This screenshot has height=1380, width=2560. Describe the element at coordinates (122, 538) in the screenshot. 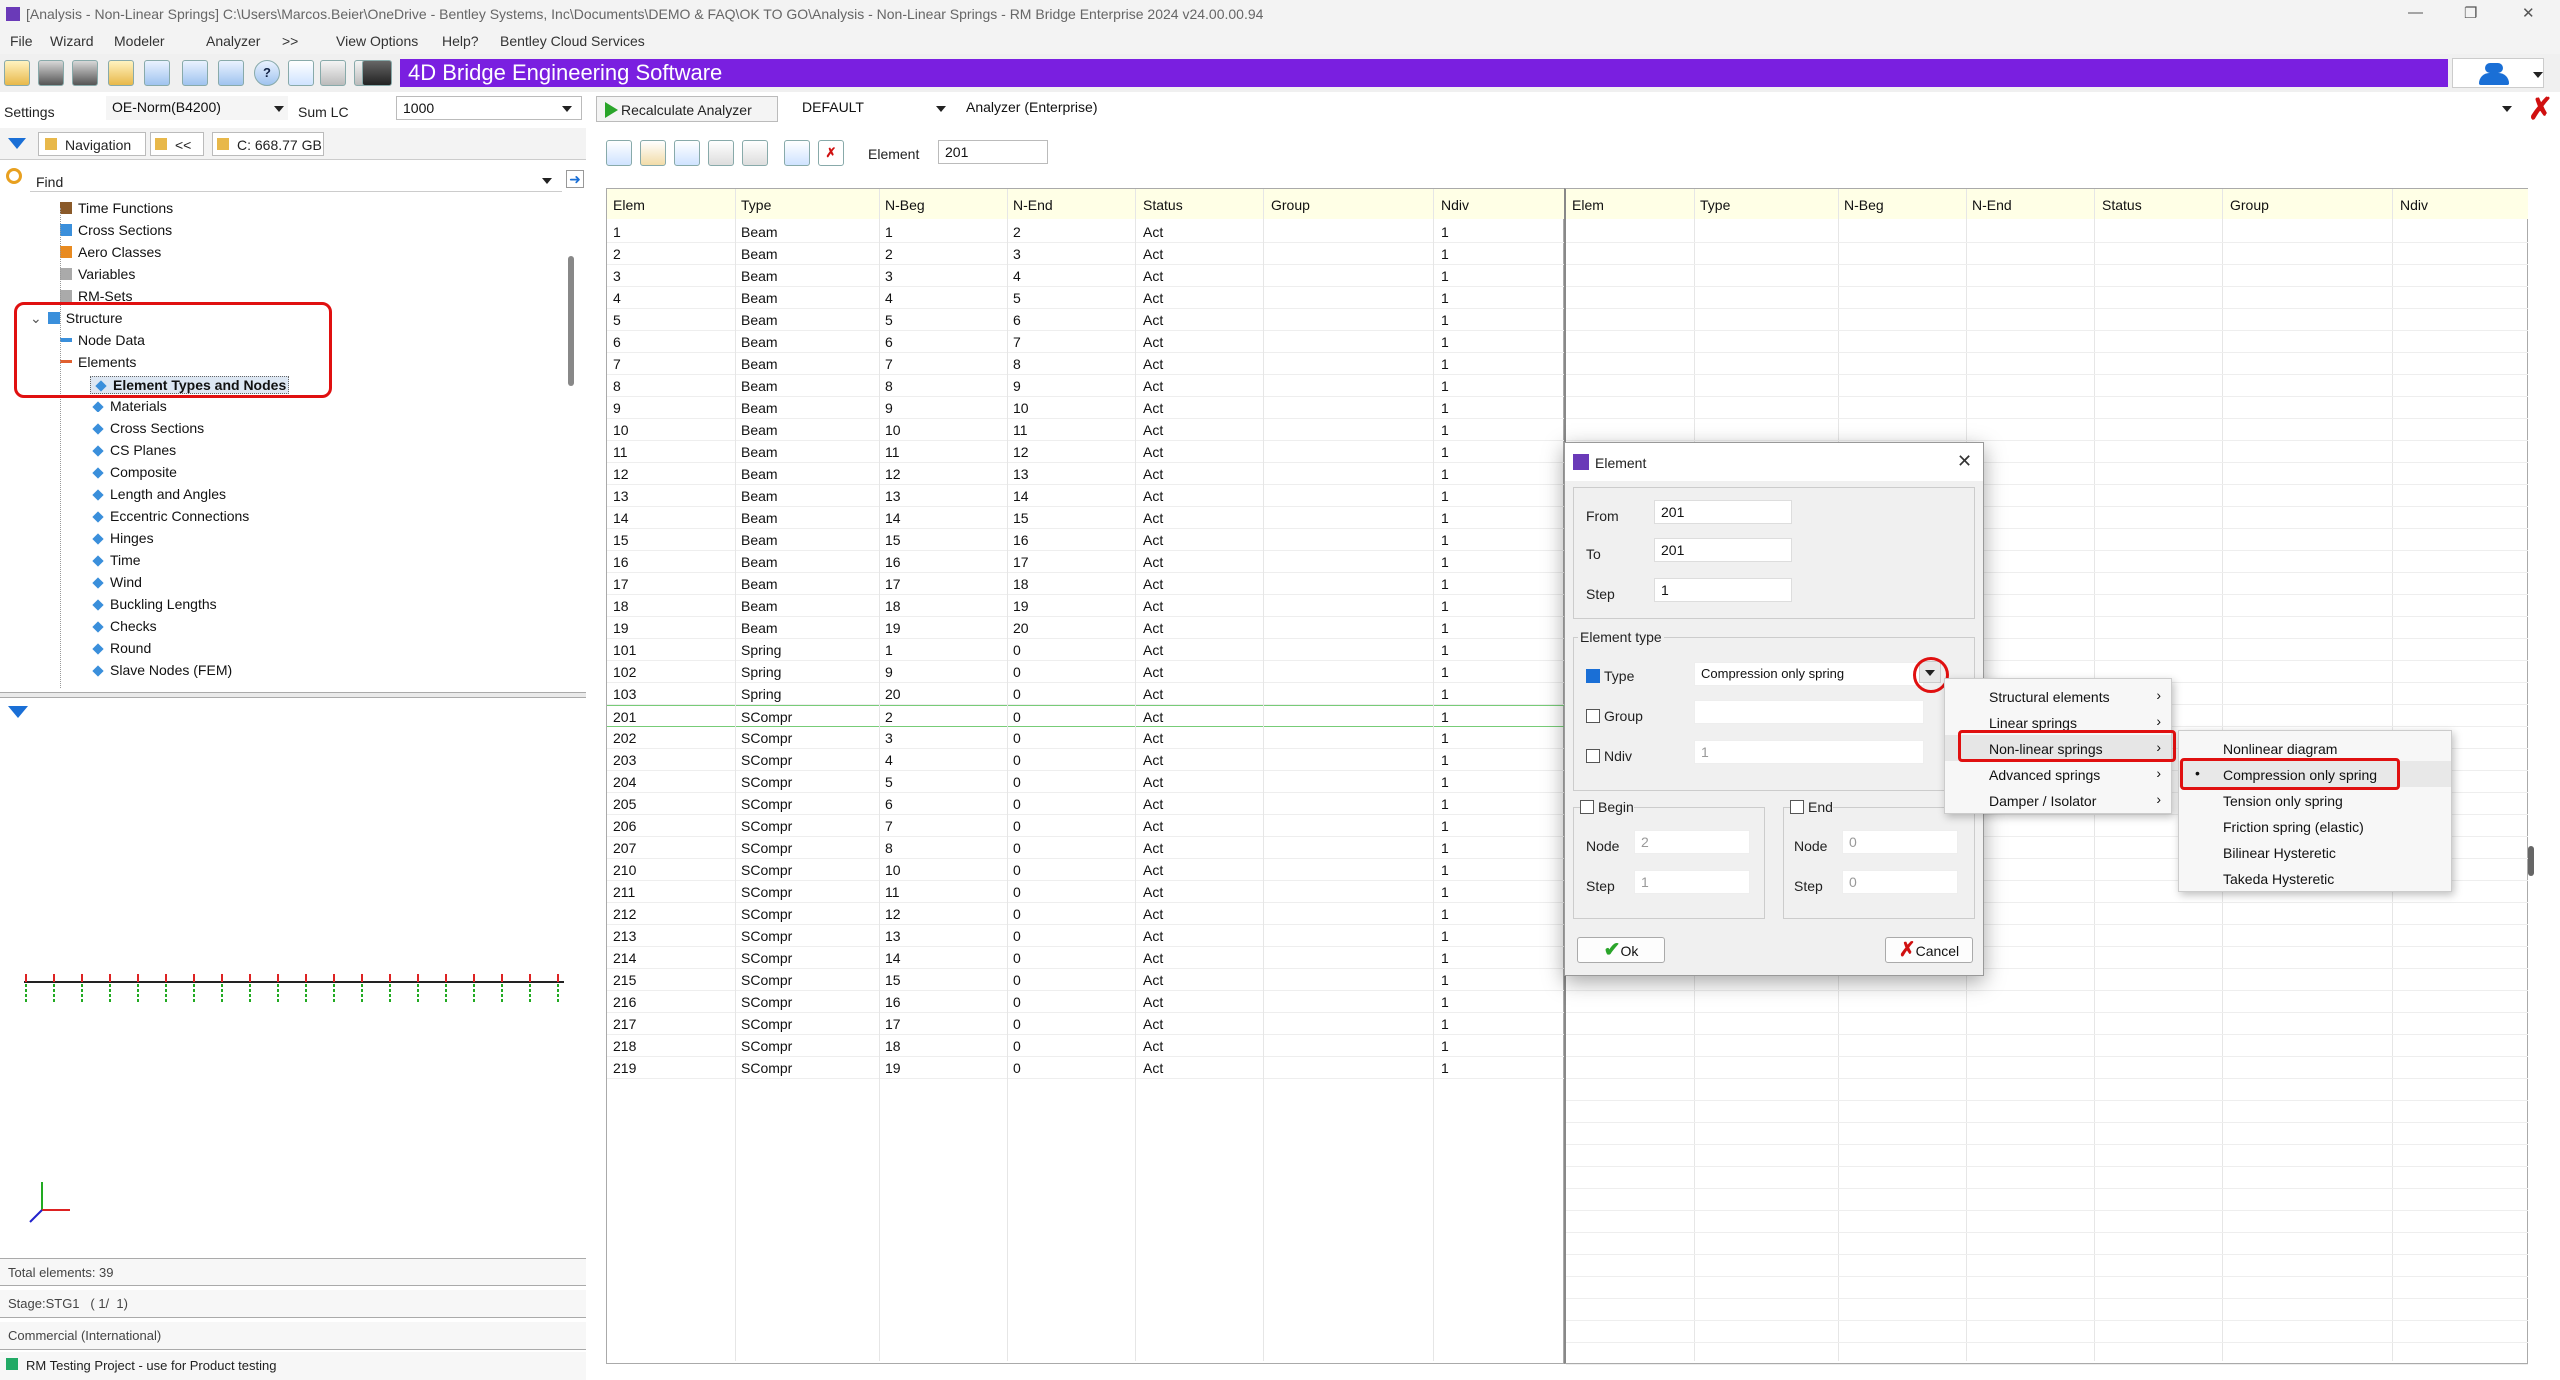

I see `tree-item-hinges: Hinges` at that location.